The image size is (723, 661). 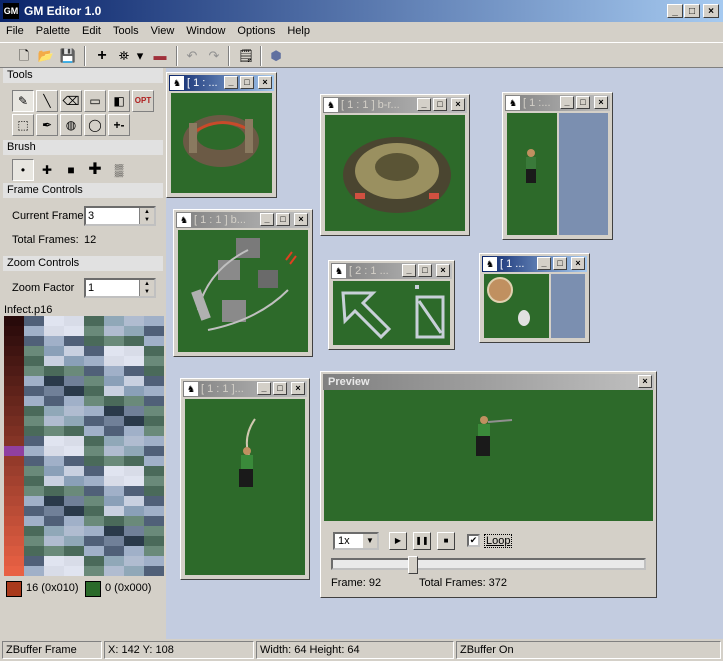 What do you see at coordinates (221, 83) in the screenshot?
I see `sprite-window-1-caption: ♞ [ 1 : ... _ □ ×` at bounding box center [221, 83].